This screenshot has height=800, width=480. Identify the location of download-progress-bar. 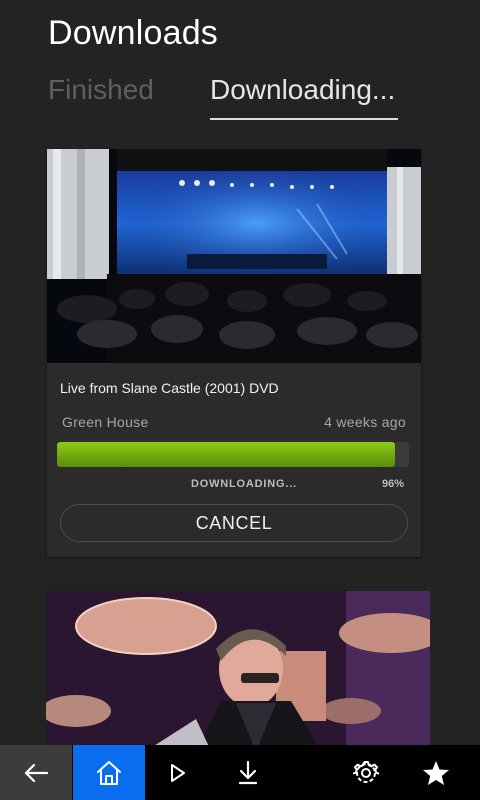
(233, 454).